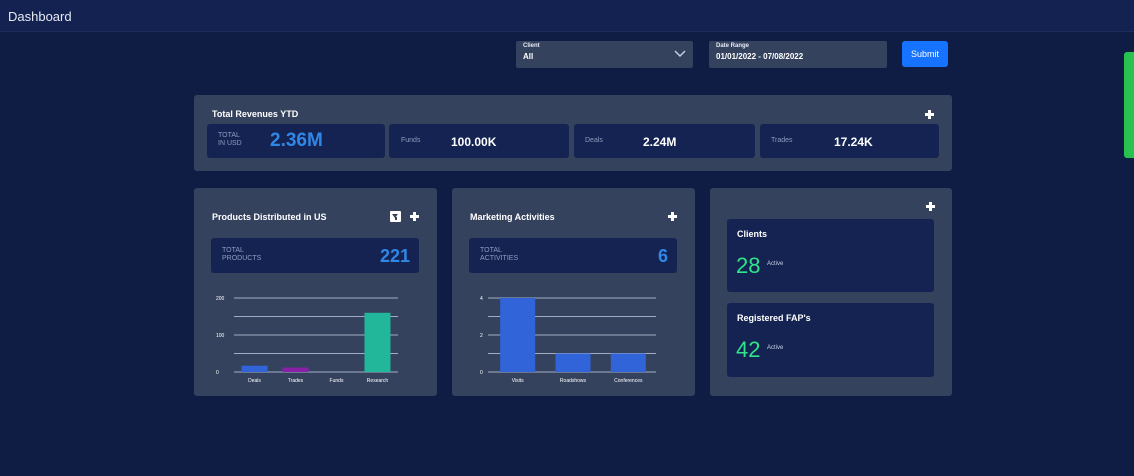 The height and width of the screenshot is (476, 1134). Describe the element at coordinates (269, 217) in the screenshot. I see `products-title: Products Distributed in US` at that location.